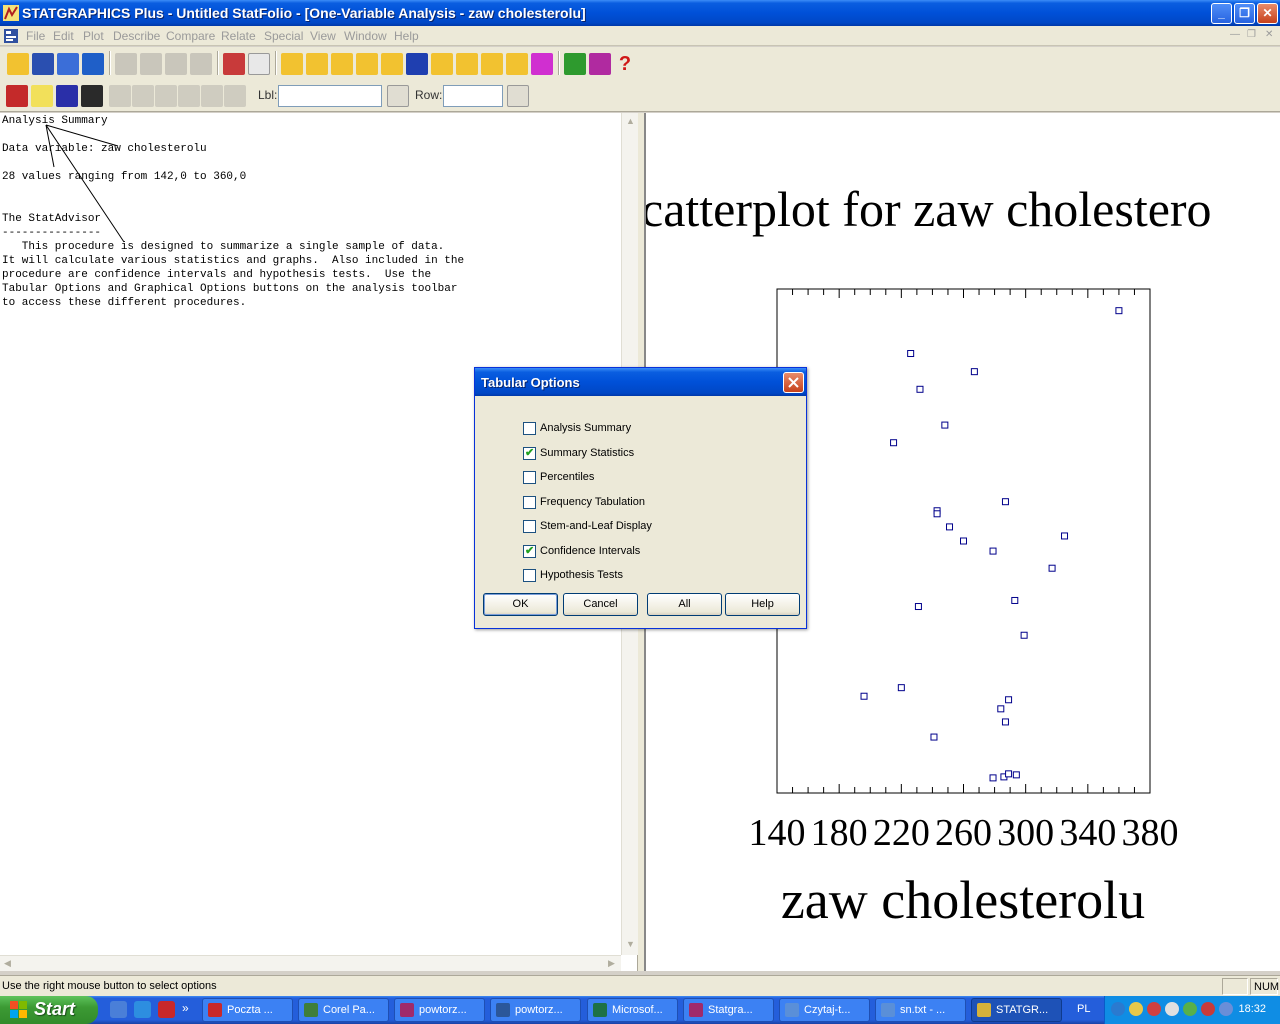 The image size is (1280, 1024). Describe the element at coordinates (392, 64) in the screenshot. I see `regression-icon` at that location.